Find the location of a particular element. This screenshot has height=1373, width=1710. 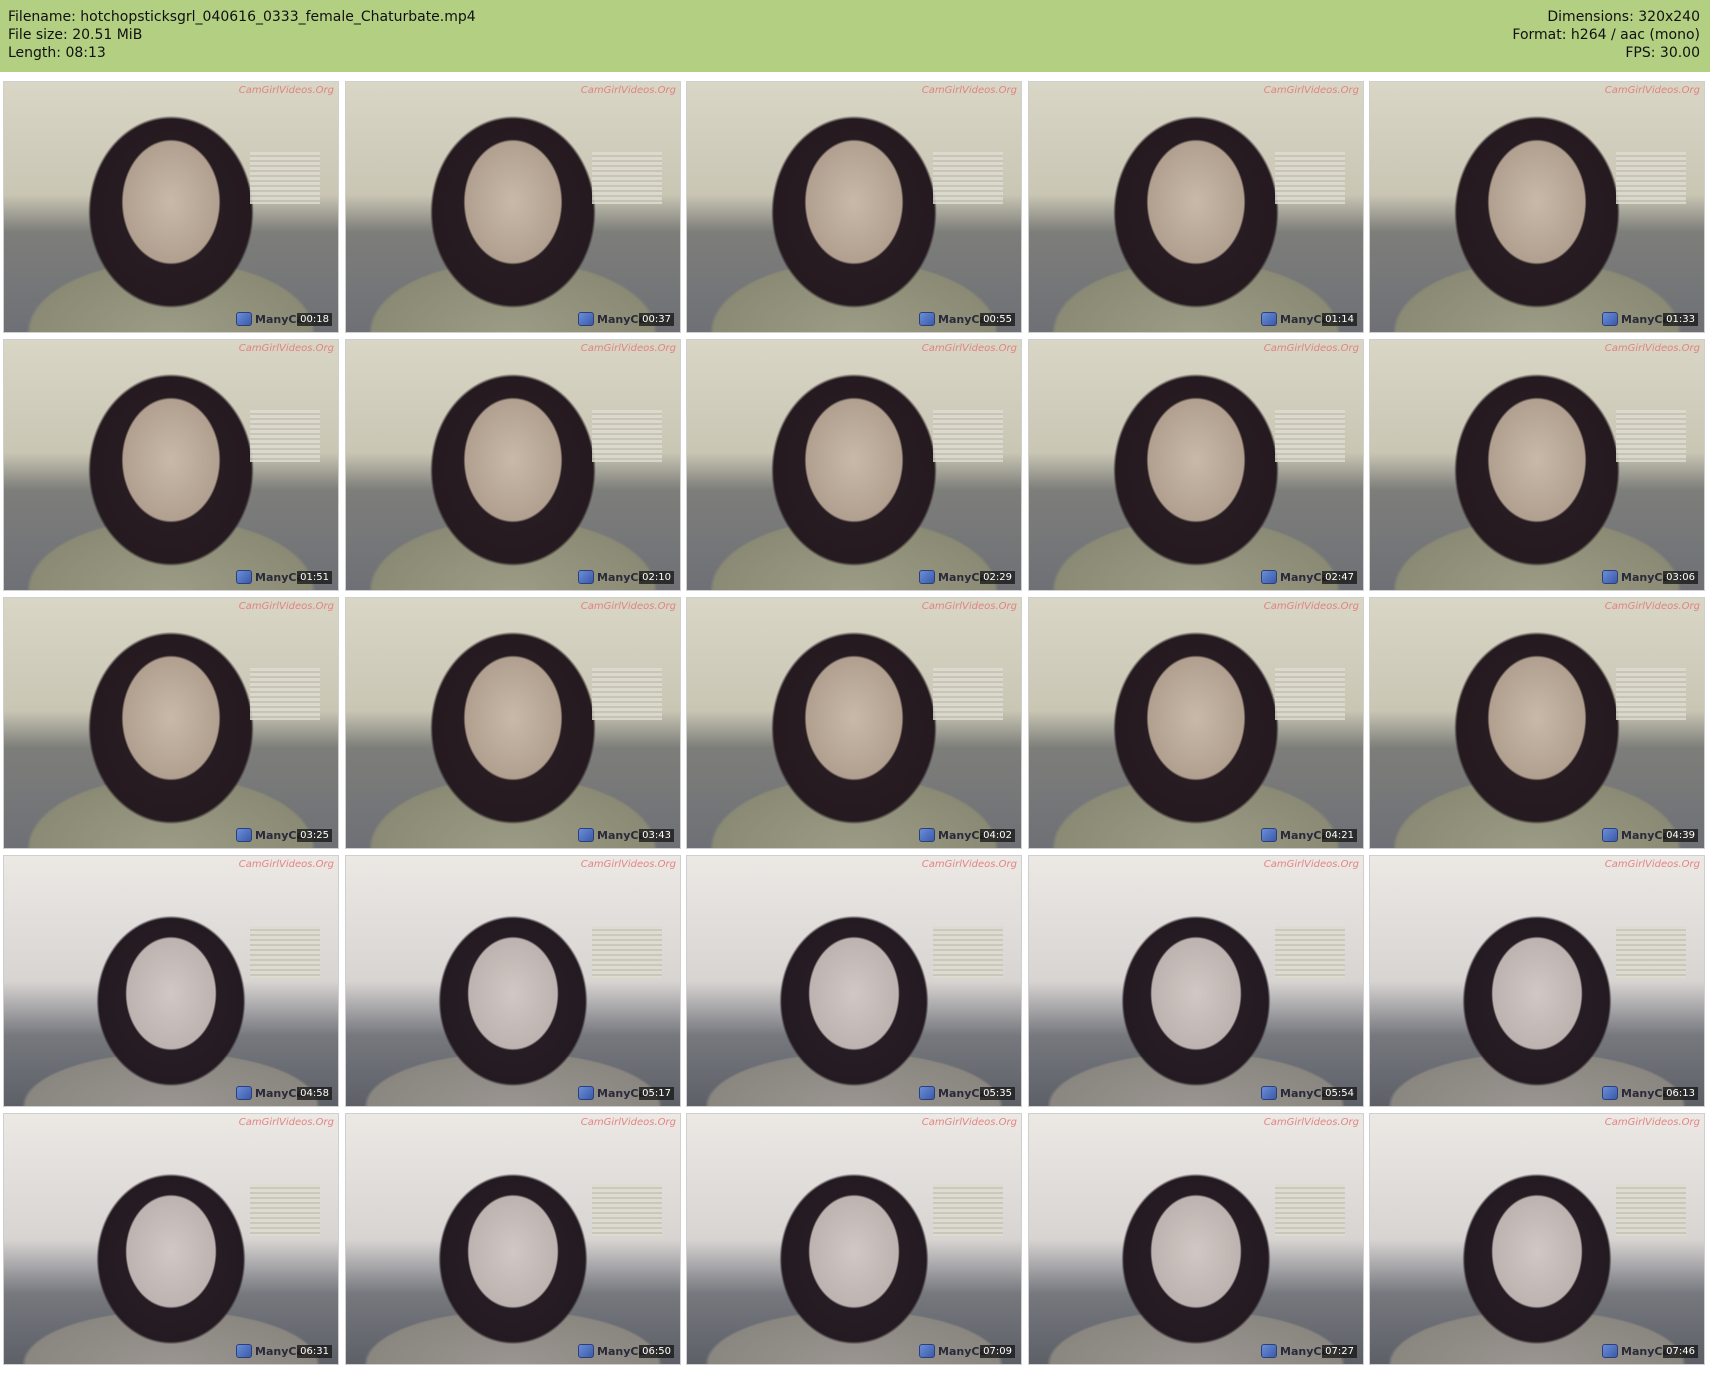

video-thumbnail: CamGirlVideos.Org ManyCa 01:33 is located at coordinates (1537, 207).